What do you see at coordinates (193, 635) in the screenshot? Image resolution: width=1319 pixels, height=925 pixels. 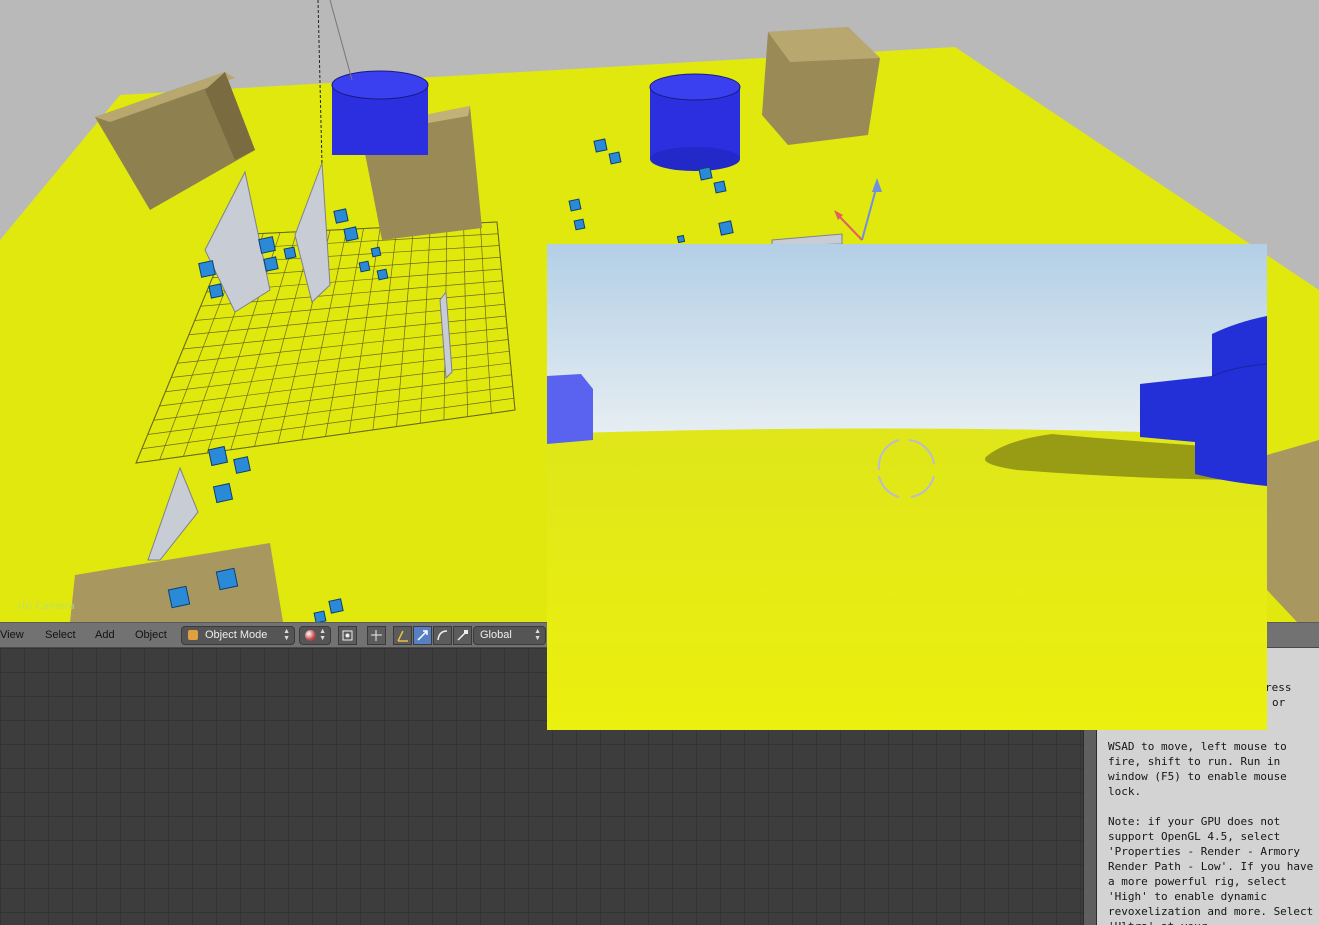 I see `cube-icon` at bounding box center [193, 635].